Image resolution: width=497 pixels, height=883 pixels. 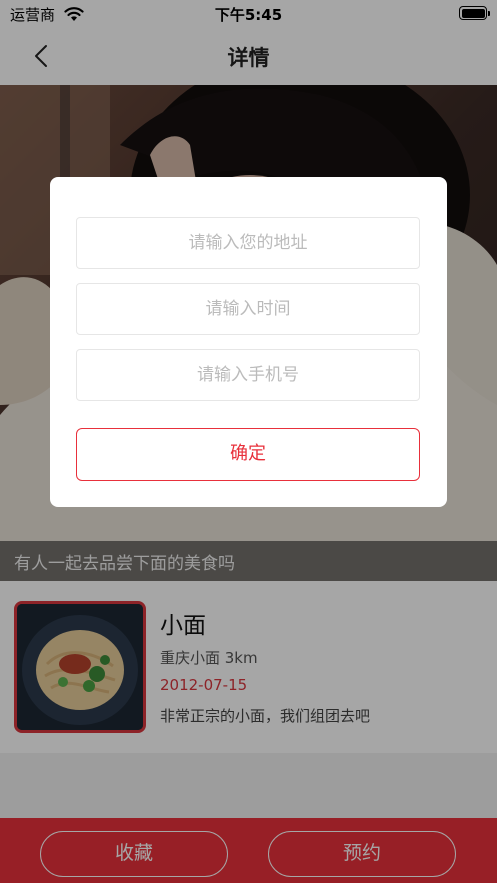 I want to click on phone-input, so click(x=248, y=375).